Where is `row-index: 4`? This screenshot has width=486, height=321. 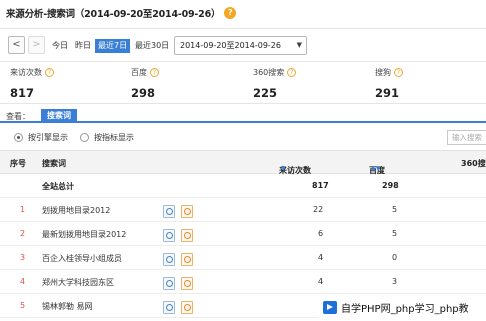
row-index: 4 is located at coordinates (23, 281).